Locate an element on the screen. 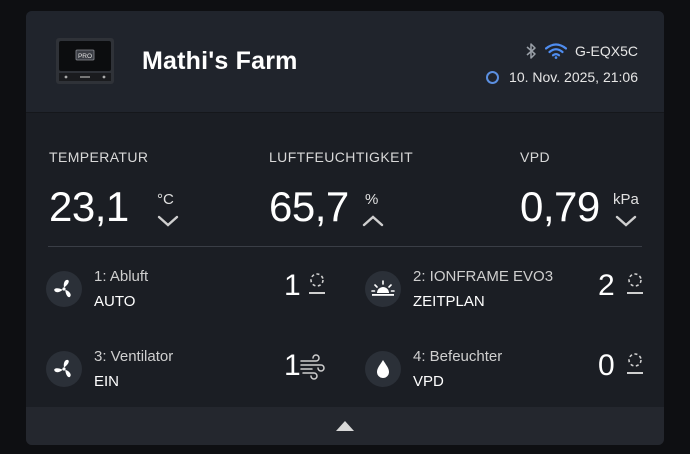 This screenshot has height=454, width=690. caret-up-icon is located at coordinates (345, 426).